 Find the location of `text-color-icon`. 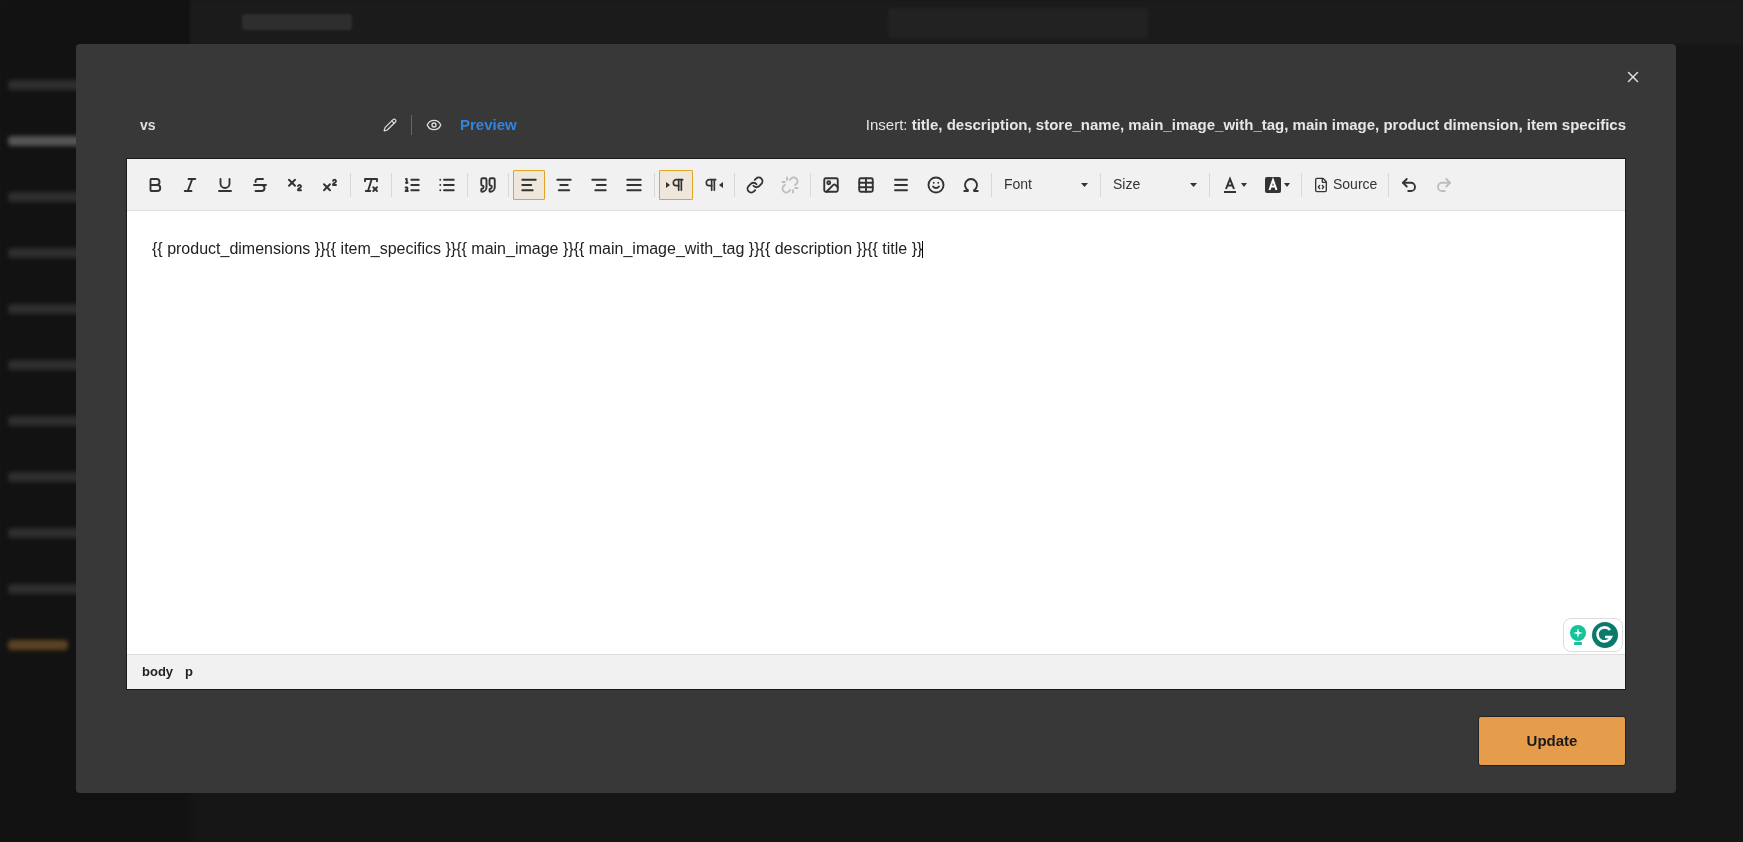

text-color-icon is located at coordinates (1230, 184).